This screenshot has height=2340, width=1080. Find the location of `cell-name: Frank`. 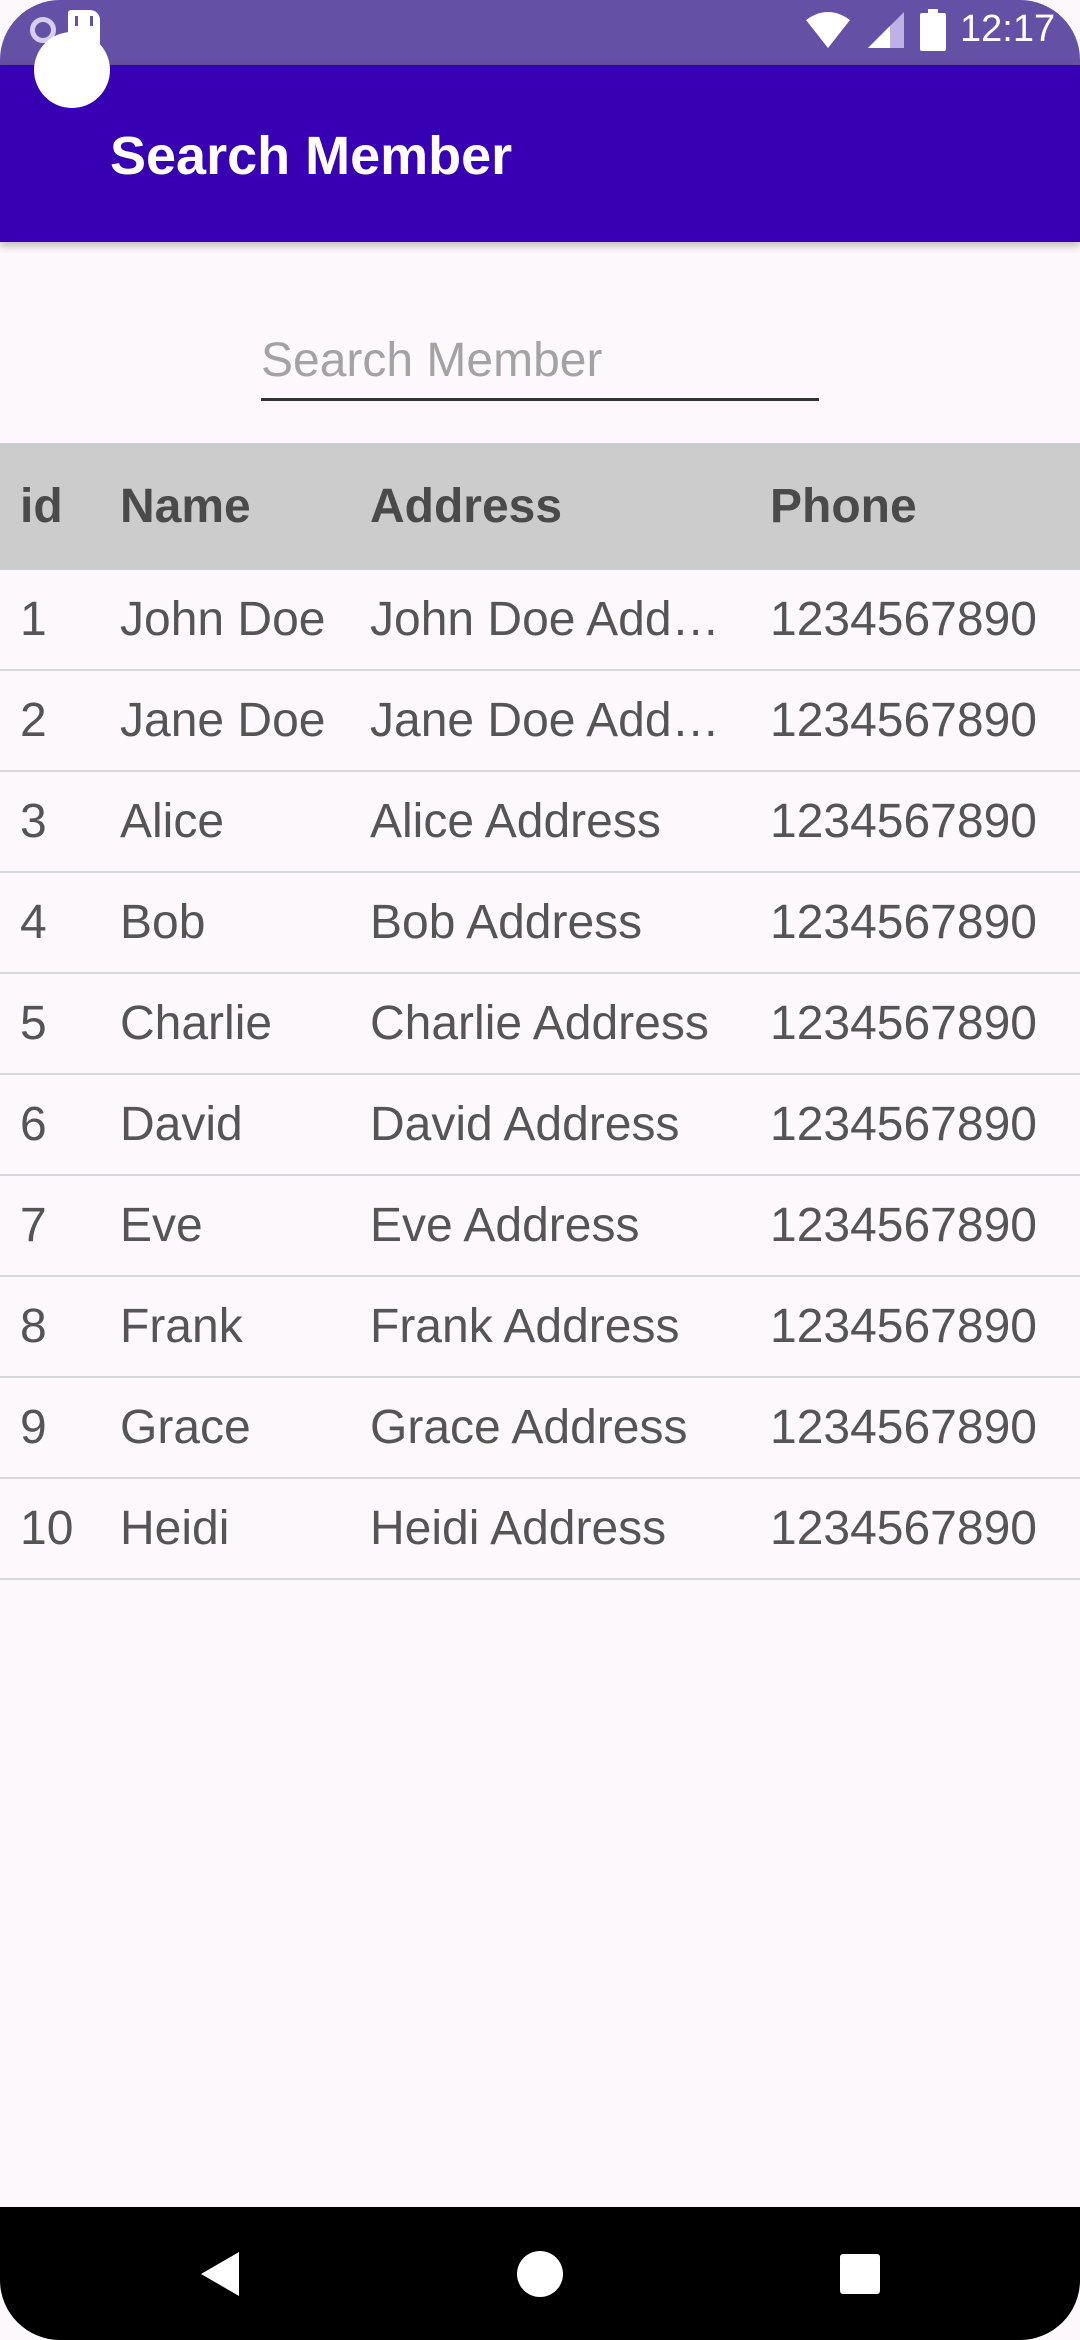

cell-name: Frank is located at coordinates (181, 1326).